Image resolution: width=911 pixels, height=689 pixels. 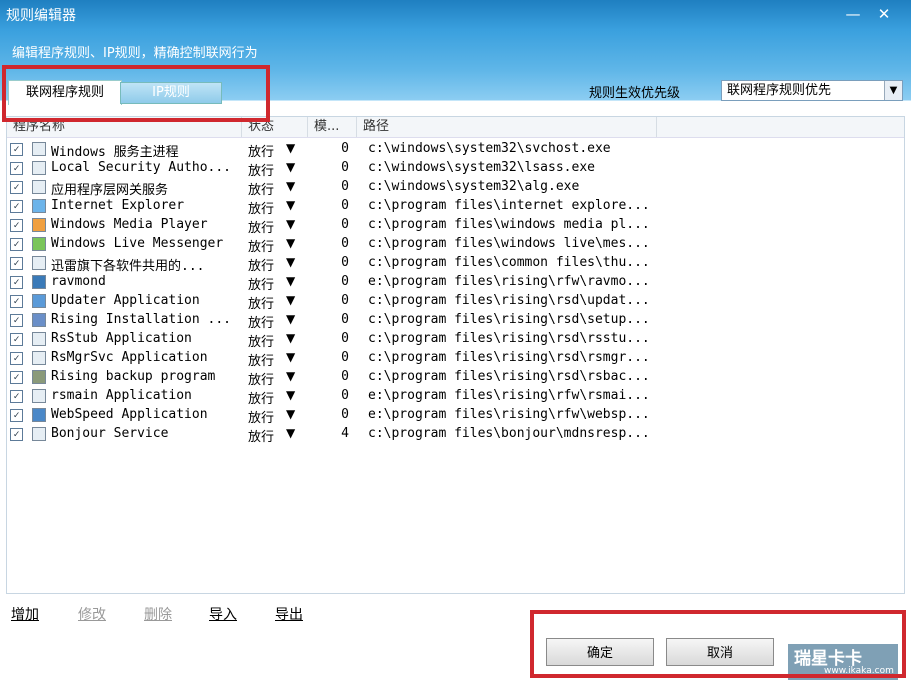 I want to click on column-header-name: 程序名称, so click(x=124, y=127).